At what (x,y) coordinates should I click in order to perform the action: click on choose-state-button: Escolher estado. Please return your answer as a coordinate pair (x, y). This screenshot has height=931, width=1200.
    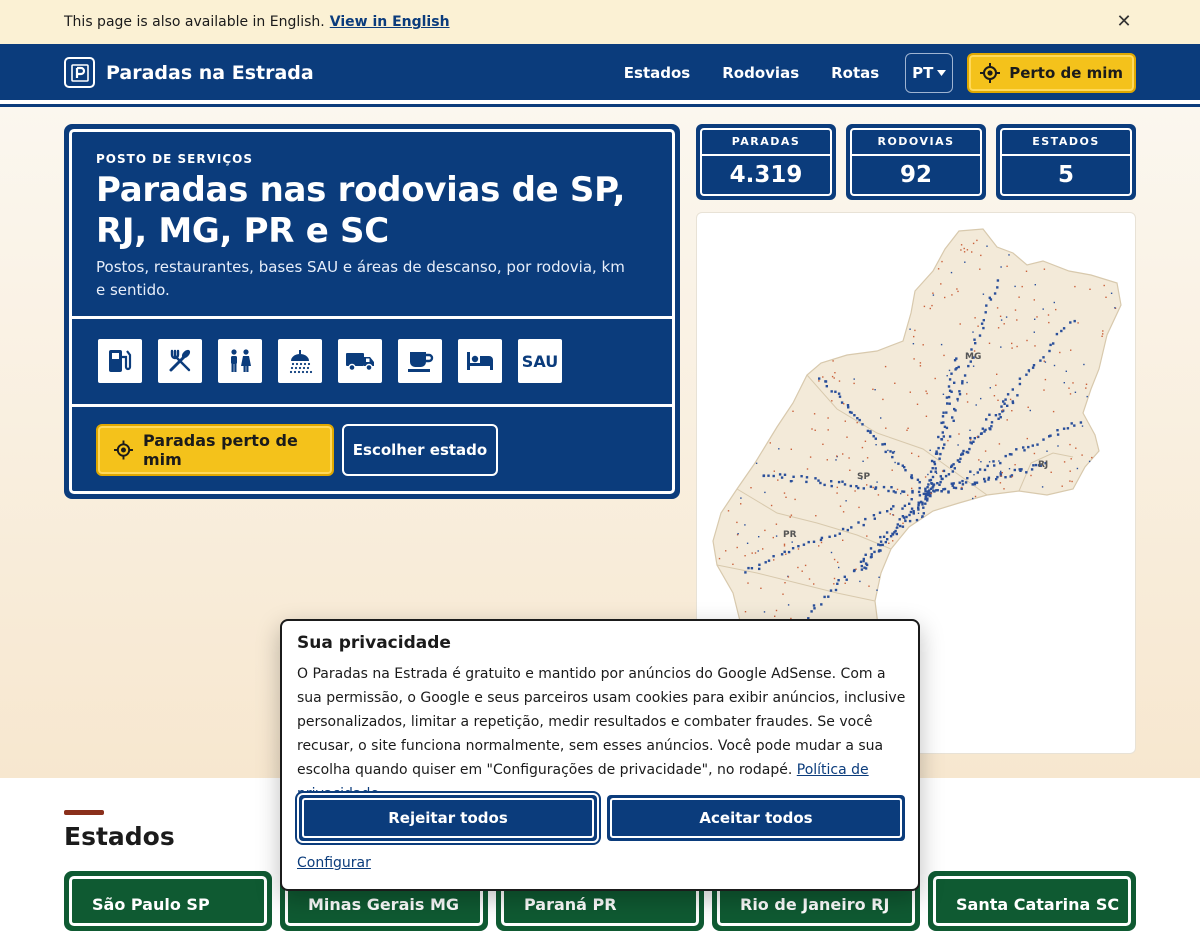
    Looking at the image, I should click on (420, 450).